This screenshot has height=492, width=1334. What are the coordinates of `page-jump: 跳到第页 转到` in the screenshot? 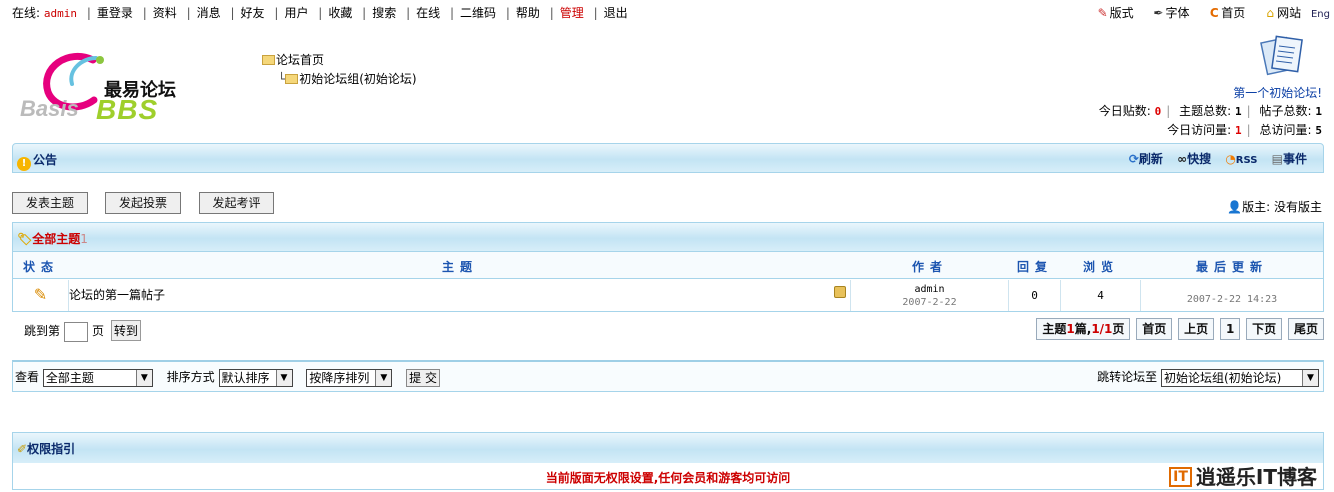 It's located at (82, 331).